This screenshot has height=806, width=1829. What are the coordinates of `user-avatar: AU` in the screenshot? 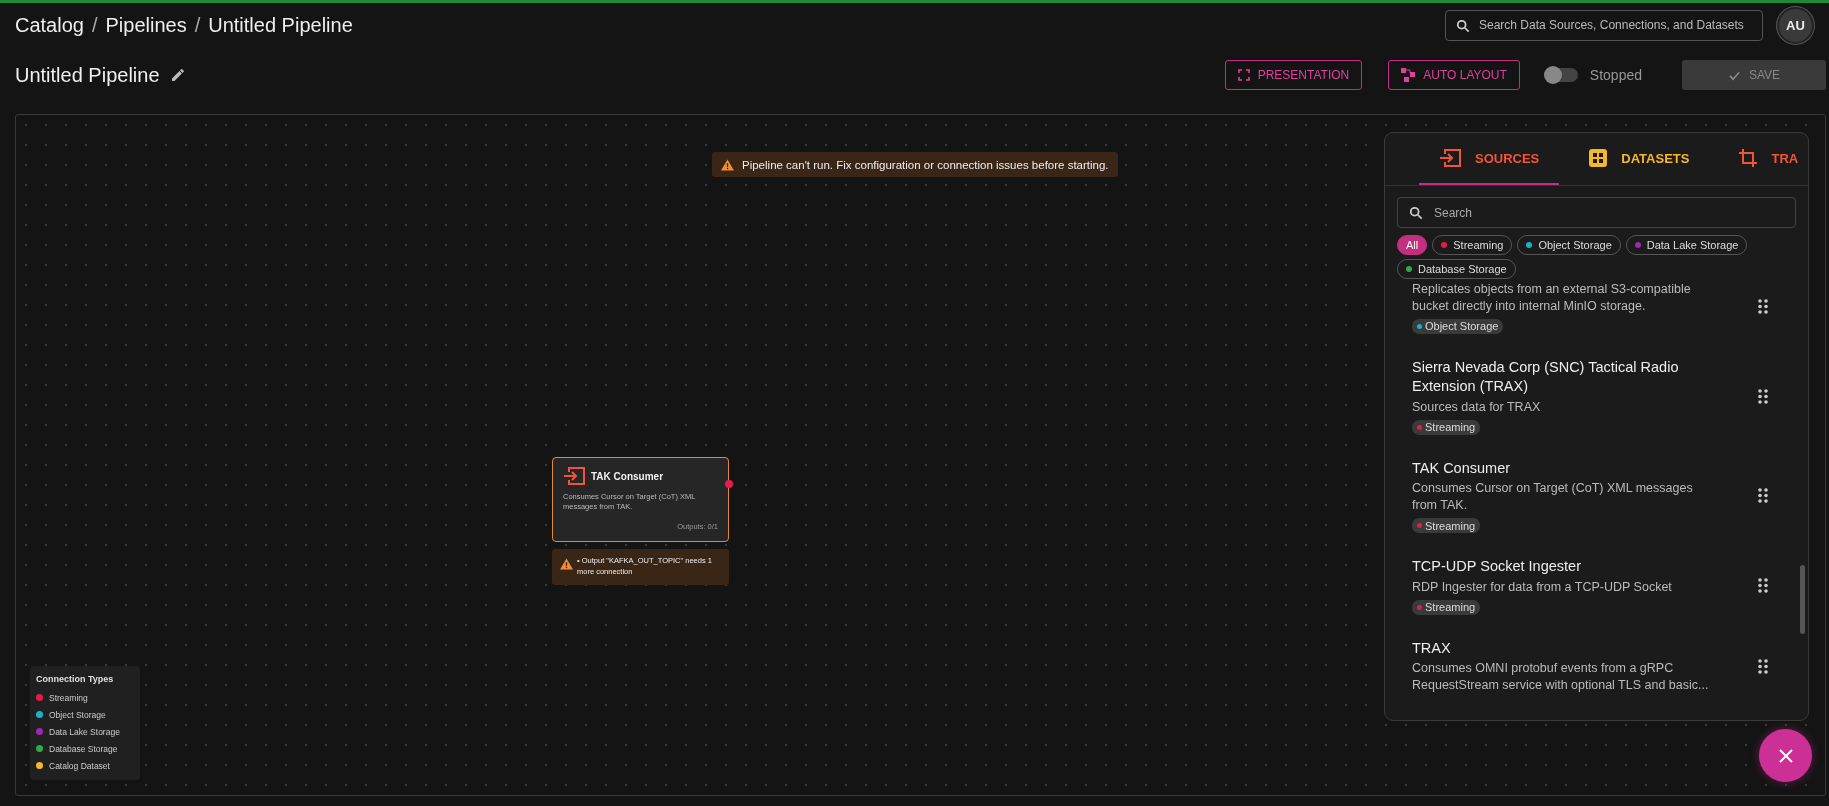 It's located at (1795, 25).